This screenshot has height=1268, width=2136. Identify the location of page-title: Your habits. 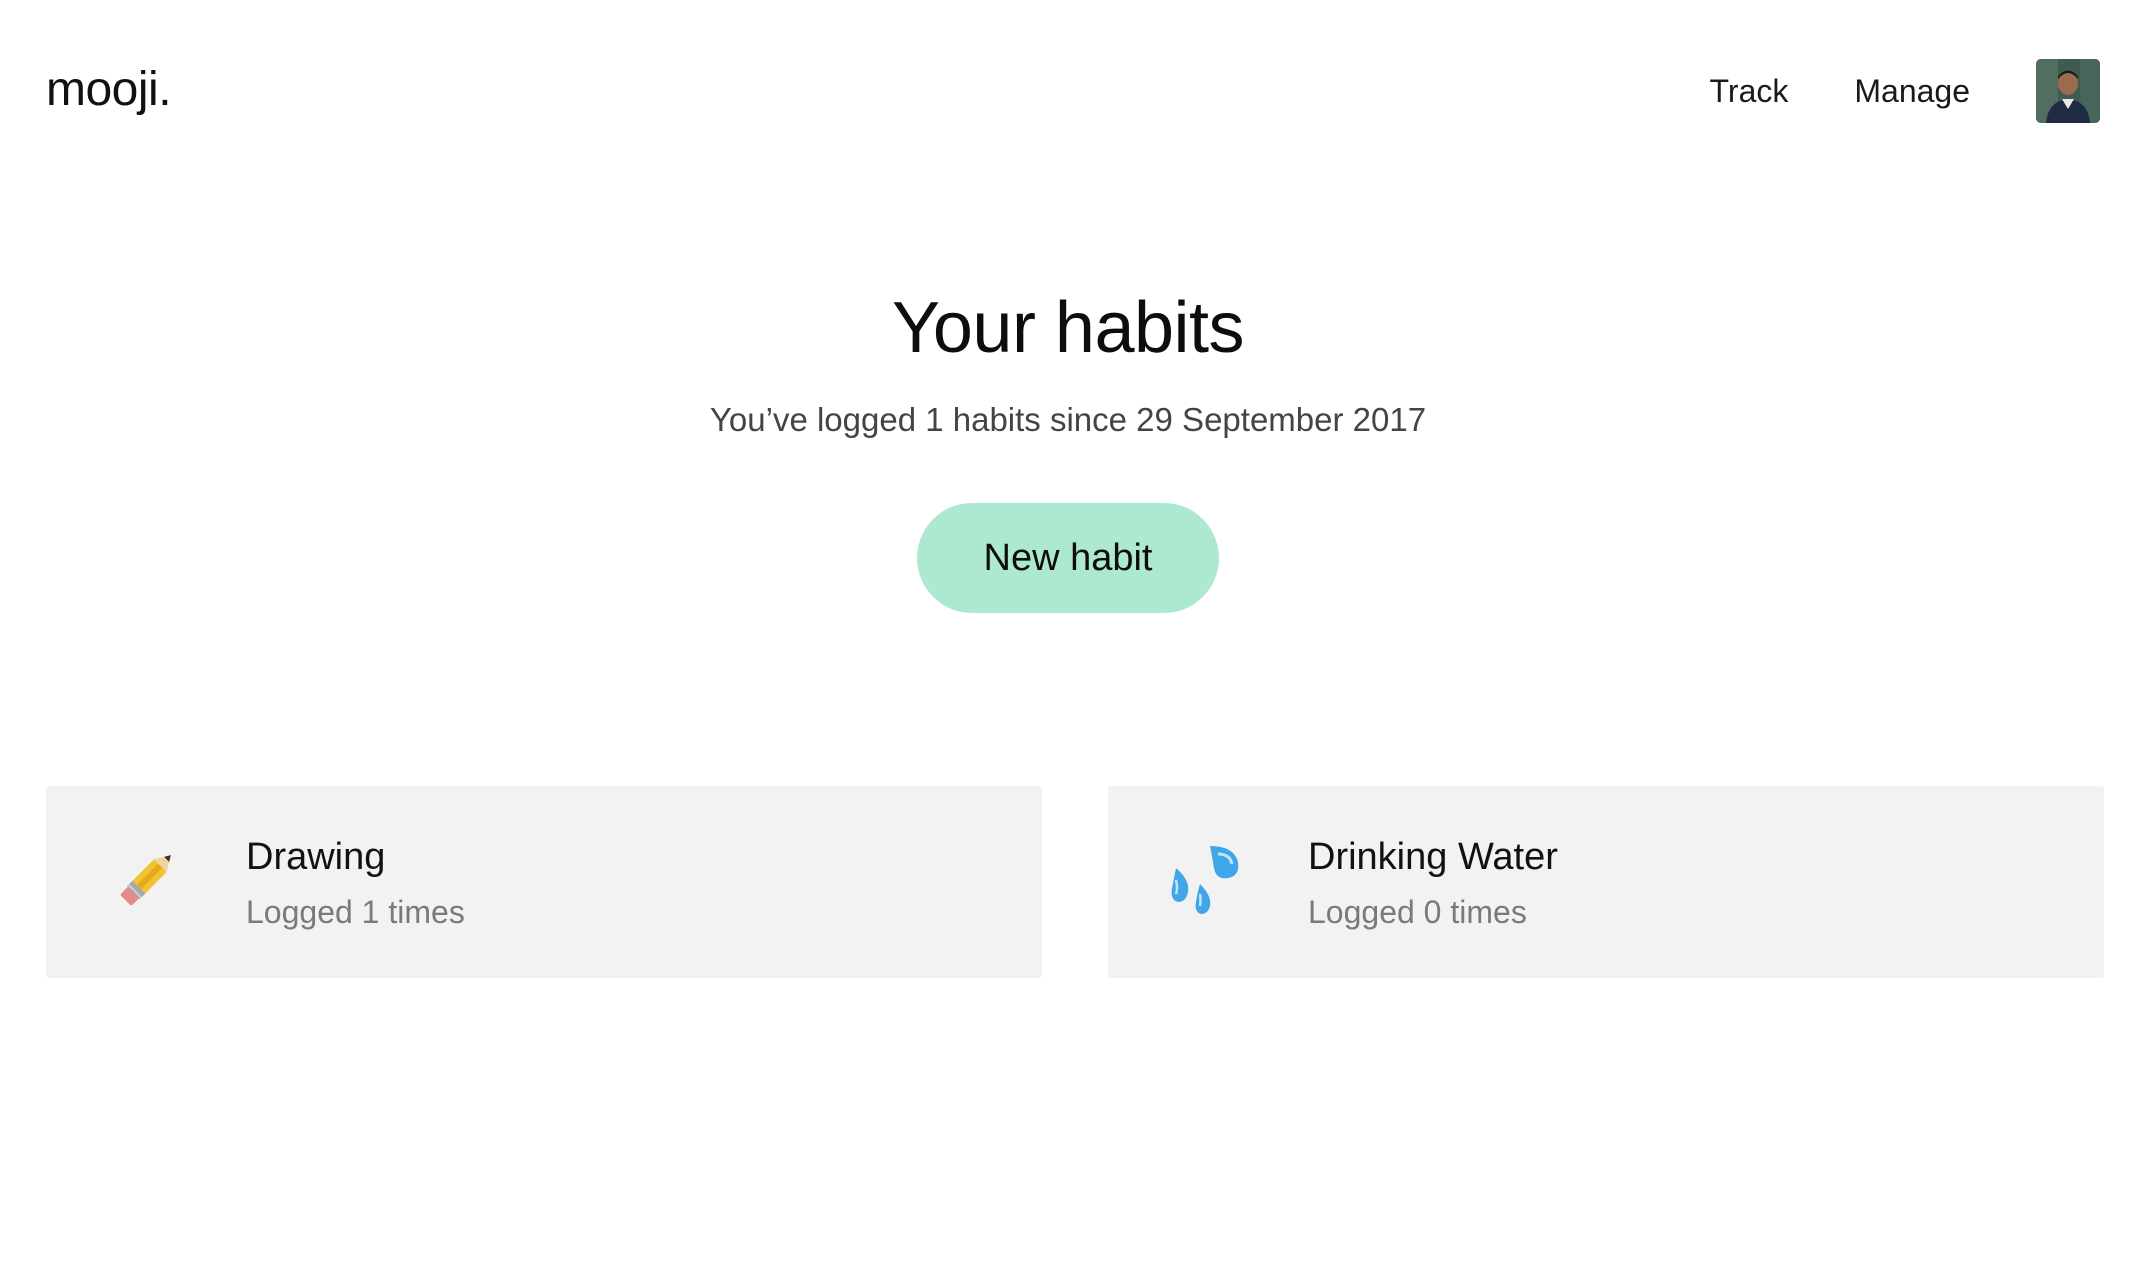
(1068, 328).